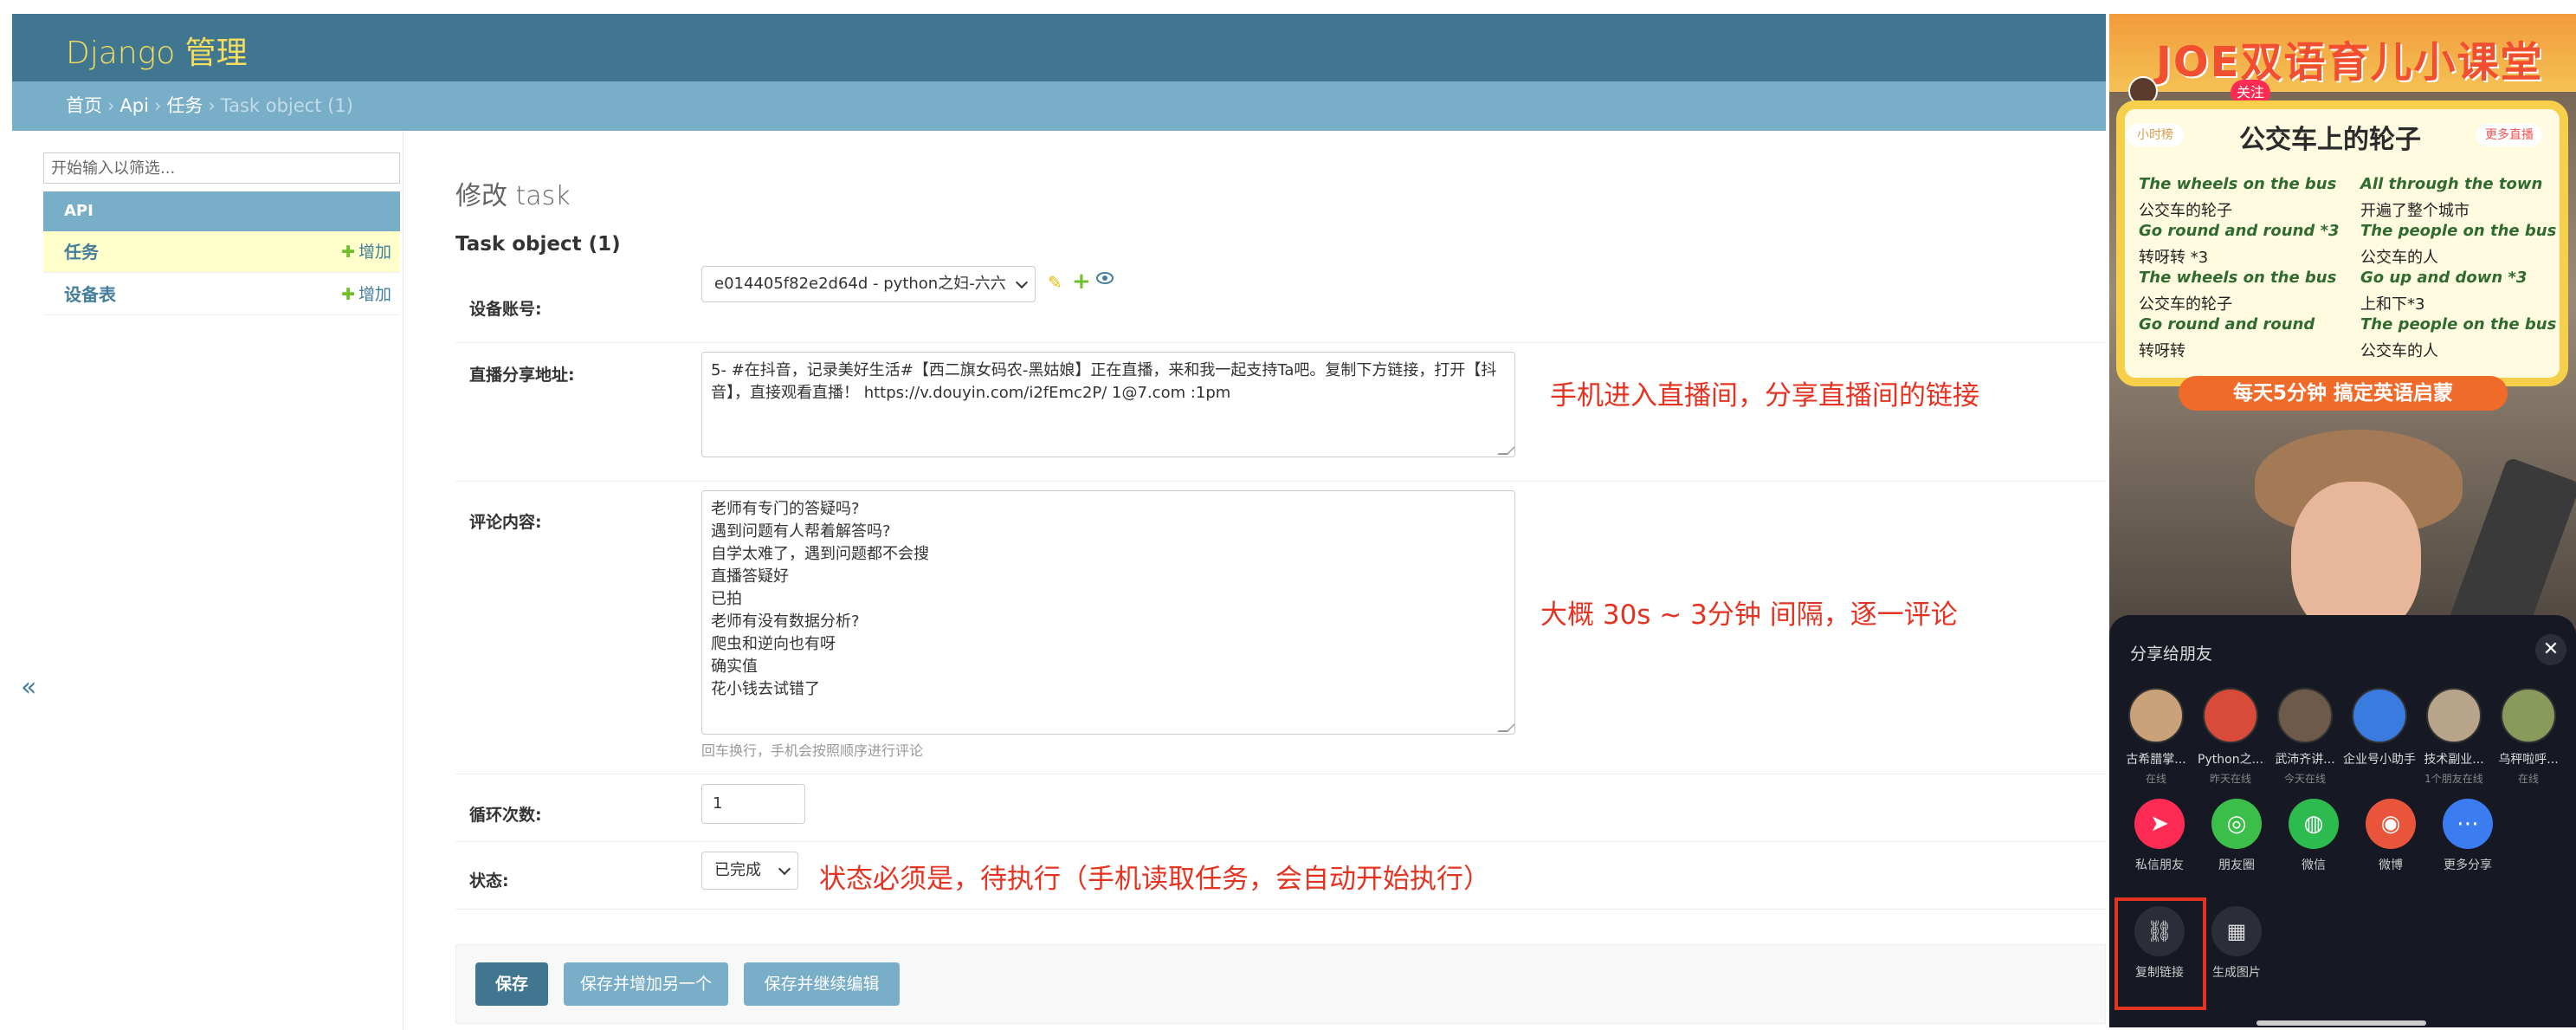 Image resolution: width=2576 pixels, height=1030 pixels. I want to click on breadcrumb-model: 任务, so click(184, 105).